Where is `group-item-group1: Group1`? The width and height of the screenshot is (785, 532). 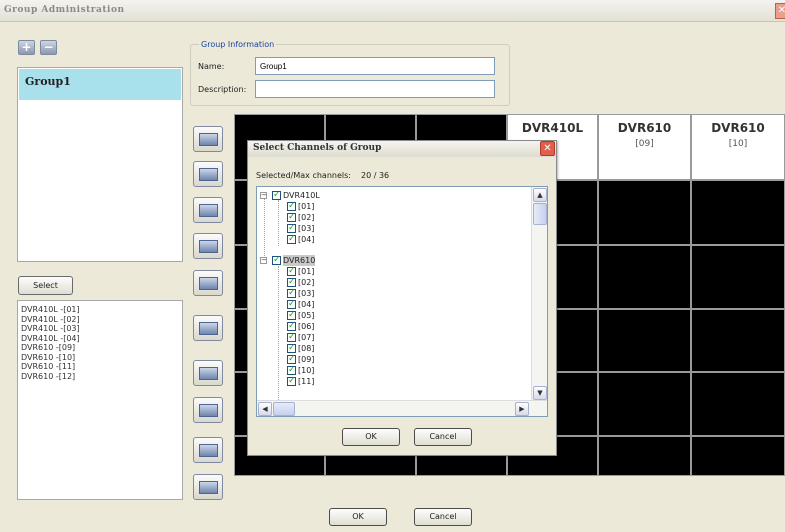
group-item-group1: Group1 is located at coordinates (100, 84).